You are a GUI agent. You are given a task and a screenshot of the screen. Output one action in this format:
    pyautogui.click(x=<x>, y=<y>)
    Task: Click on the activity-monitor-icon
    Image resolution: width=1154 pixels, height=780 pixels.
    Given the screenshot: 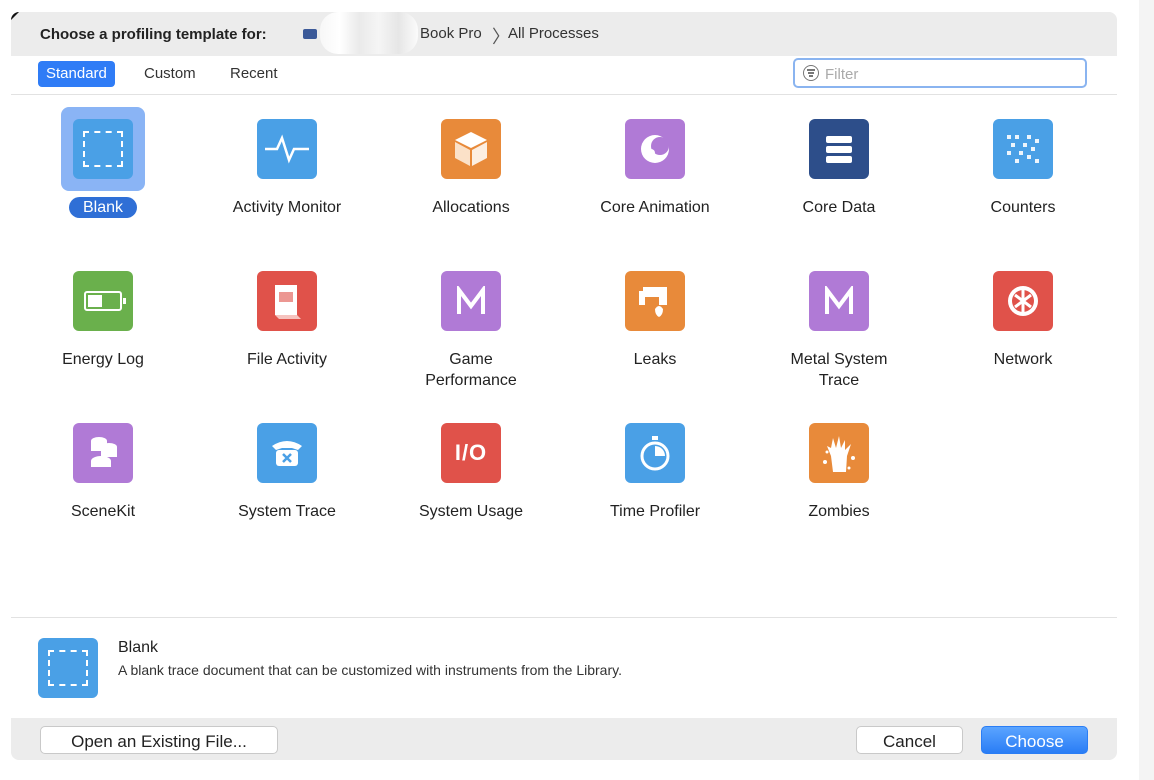 What is the action you would take?
    pyautogui.click(x=287, y=149)
    